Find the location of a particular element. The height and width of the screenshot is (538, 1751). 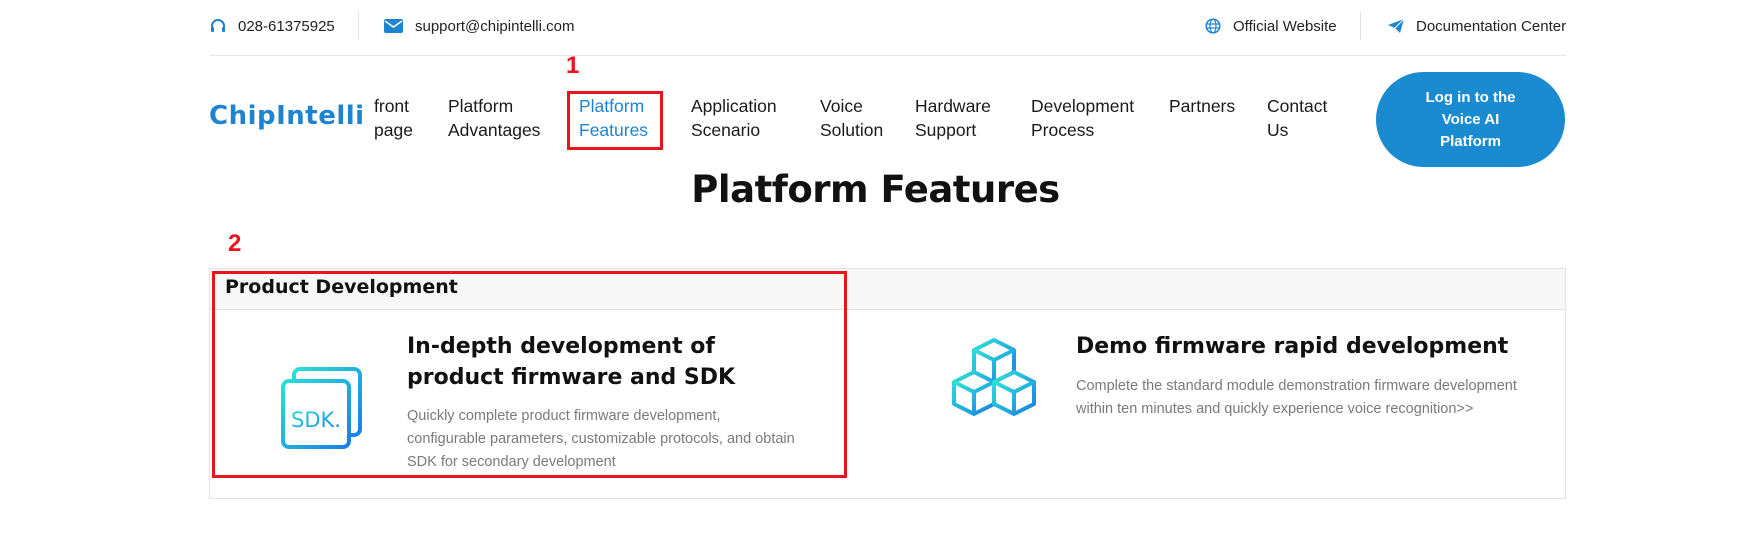

email-address: support@chipintelli.com is located at coordinates (495, 26).